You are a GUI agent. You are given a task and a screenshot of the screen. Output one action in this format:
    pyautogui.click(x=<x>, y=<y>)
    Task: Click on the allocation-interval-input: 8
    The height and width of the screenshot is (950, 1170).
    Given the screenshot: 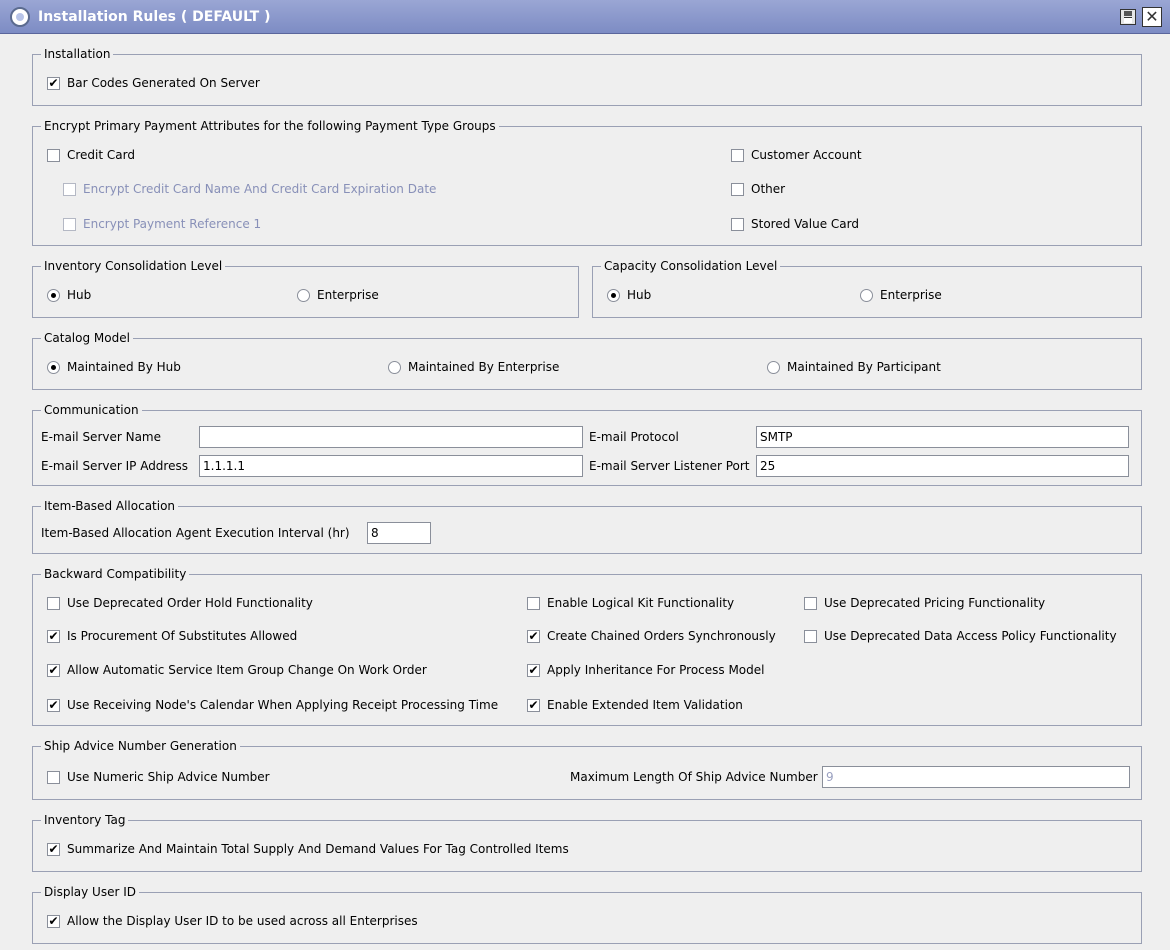 What is the action you would take?
    pyautogui.click(x=399, y=533)
    